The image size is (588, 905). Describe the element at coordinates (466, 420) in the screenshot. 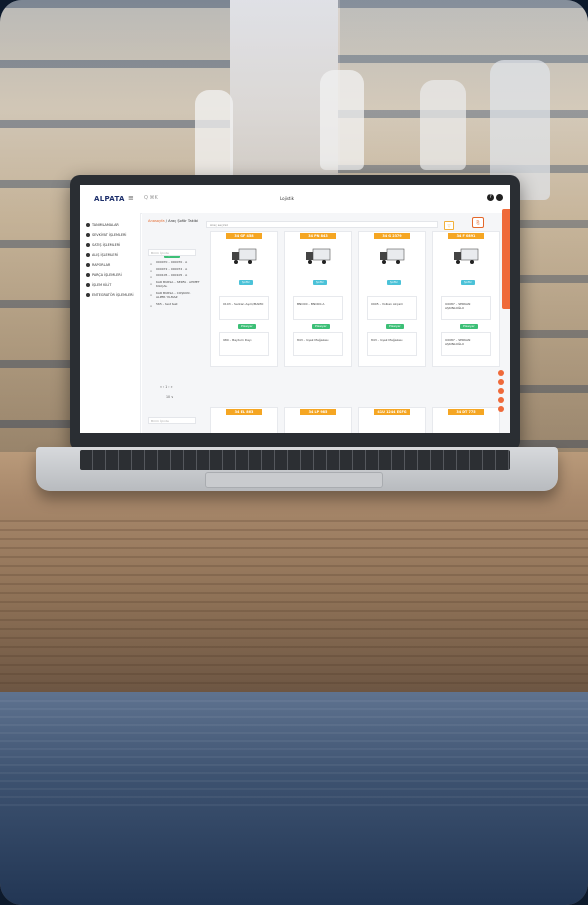

I see `vehicle-card: 34 DT 775` at that location.